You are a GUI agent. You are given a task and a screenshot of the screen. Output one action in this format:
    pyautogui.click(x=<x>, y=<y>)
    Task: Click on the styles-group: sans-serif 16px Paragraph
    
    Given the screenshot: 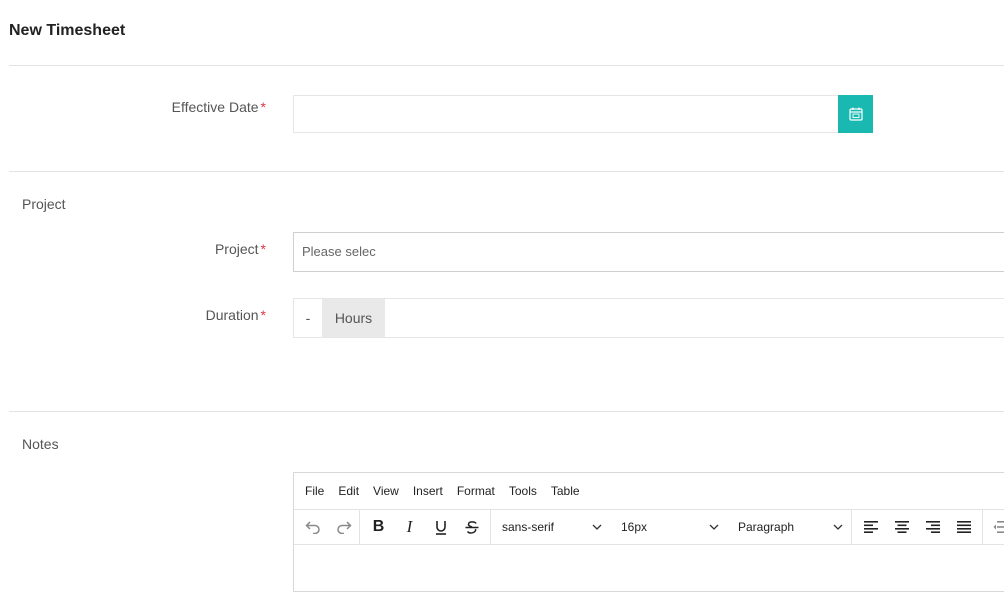 What is the action you would take?
    pyautogui.click(x=671, y=527)
    